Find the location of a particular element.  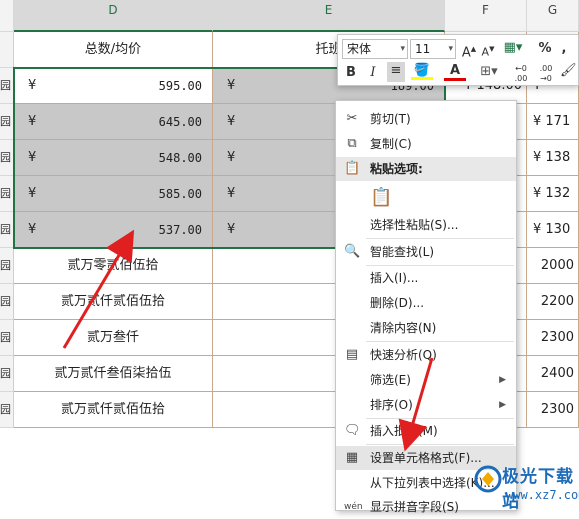

price-cell: ¥ 130 is located at coordinates (553, 230).